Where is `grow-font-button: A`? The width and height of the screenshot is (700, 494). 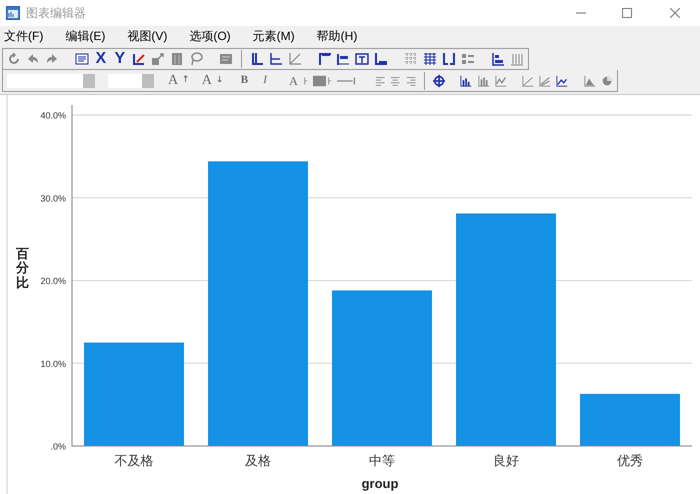
grow-font-button: A is located at coordinates (173, 81).